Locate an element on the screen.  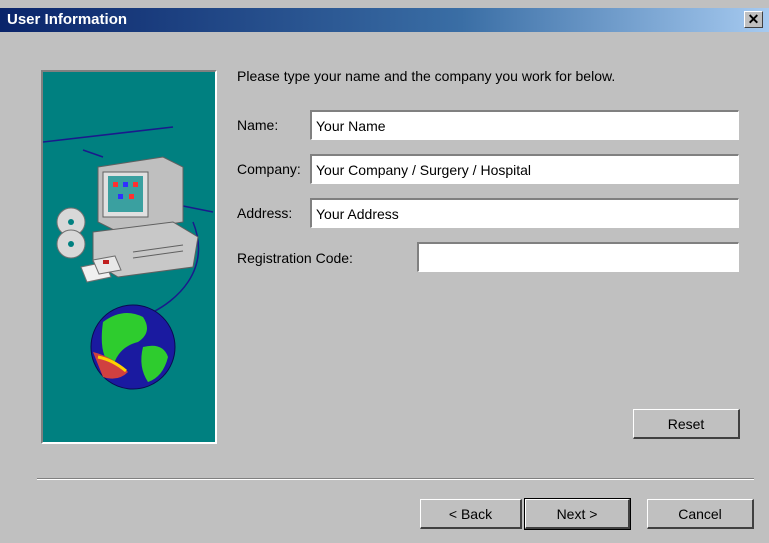
title-bar: User Information ✕ is located at coordinates (384, 20).